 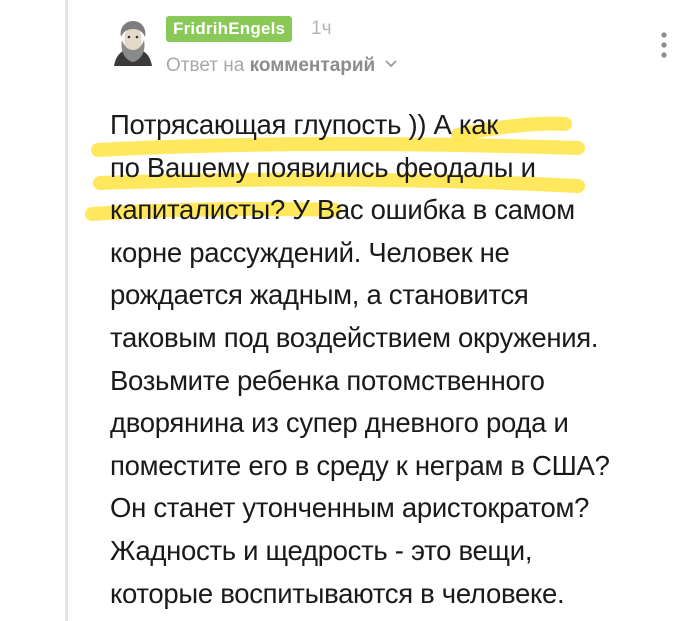 I want to click on comment-line: поместите его в среду к неграм в США?, so click(x=360, y=465).